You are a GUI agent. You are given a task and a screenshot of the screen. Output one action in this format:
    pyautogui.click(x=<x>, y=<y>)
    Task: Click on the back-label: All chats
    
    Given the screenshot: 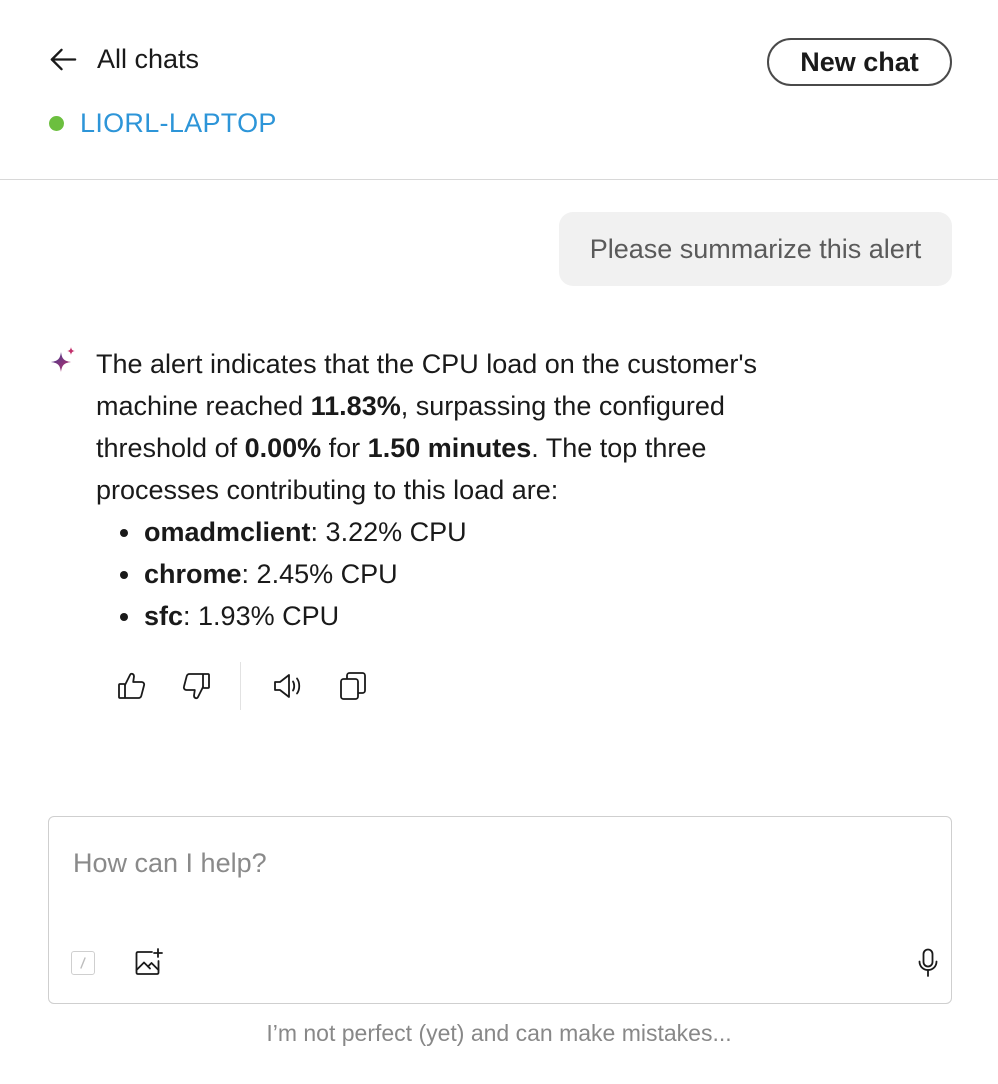 What is the action you would take?
    pyautogui.click(x=148, y=59)
    